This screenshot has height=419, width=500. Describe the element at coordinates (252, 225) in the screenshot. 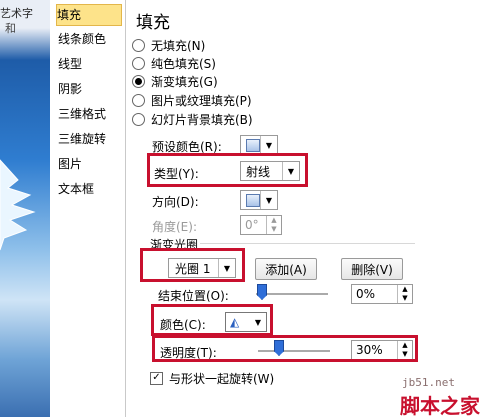

I see `angle-value: 0°` at that location.